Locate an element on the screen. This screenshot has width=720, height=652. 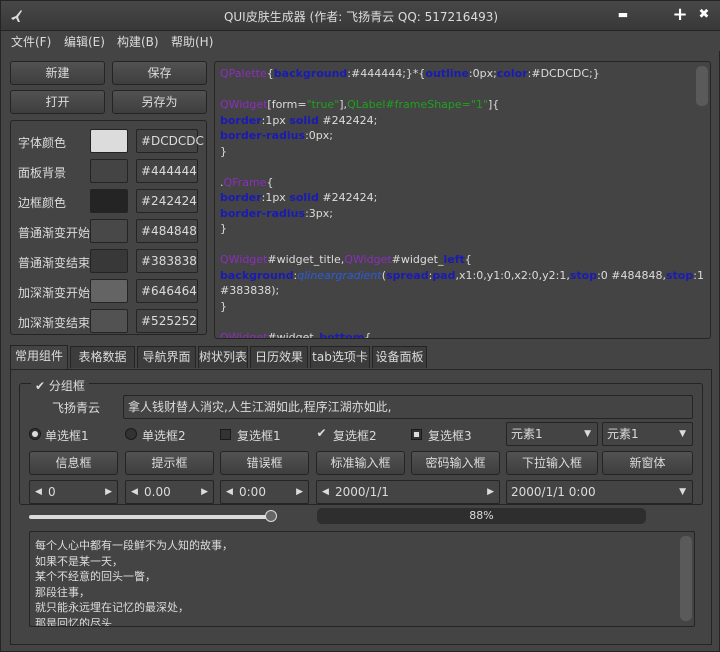
color-label: 边框颜色 is located at coordinates (42, 203).